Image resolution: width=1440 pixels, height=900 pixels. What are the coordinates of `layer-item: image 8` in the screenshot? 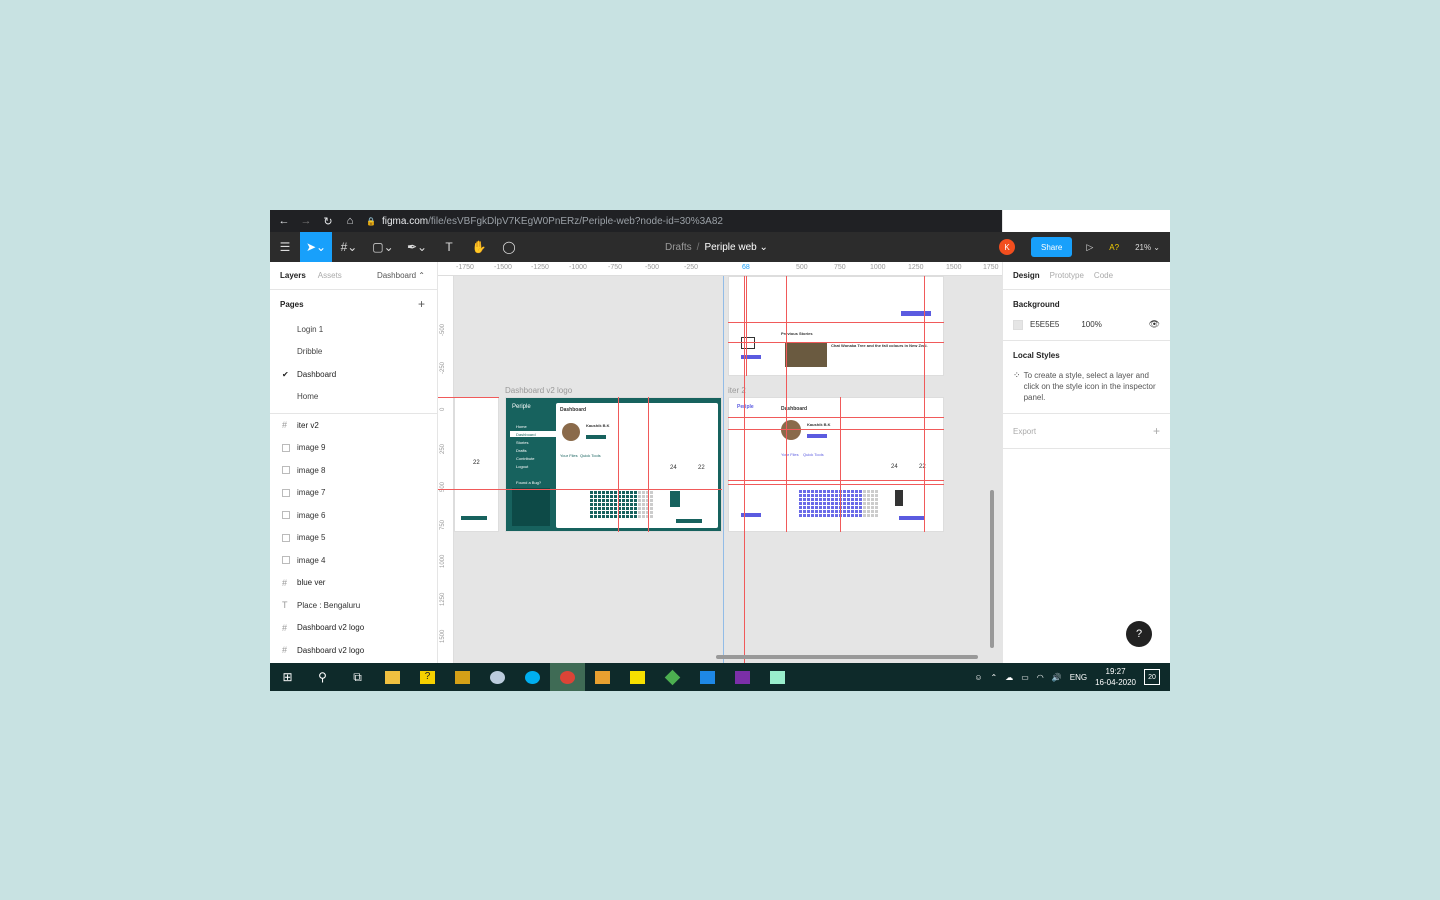 It's located at (353, 470).